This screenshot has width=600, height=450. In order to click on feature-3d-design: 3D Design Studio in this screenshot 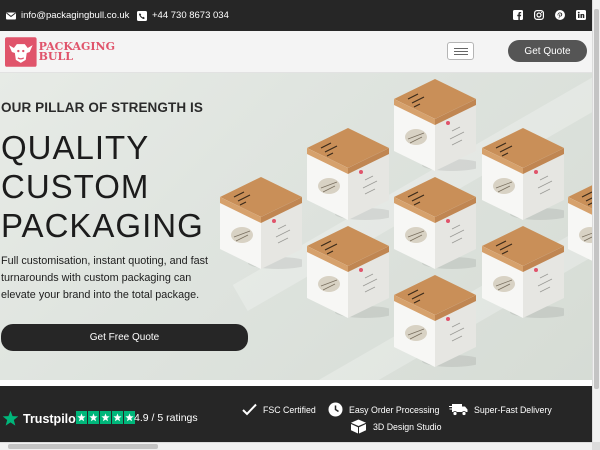, I will do `click(395, 426)`.